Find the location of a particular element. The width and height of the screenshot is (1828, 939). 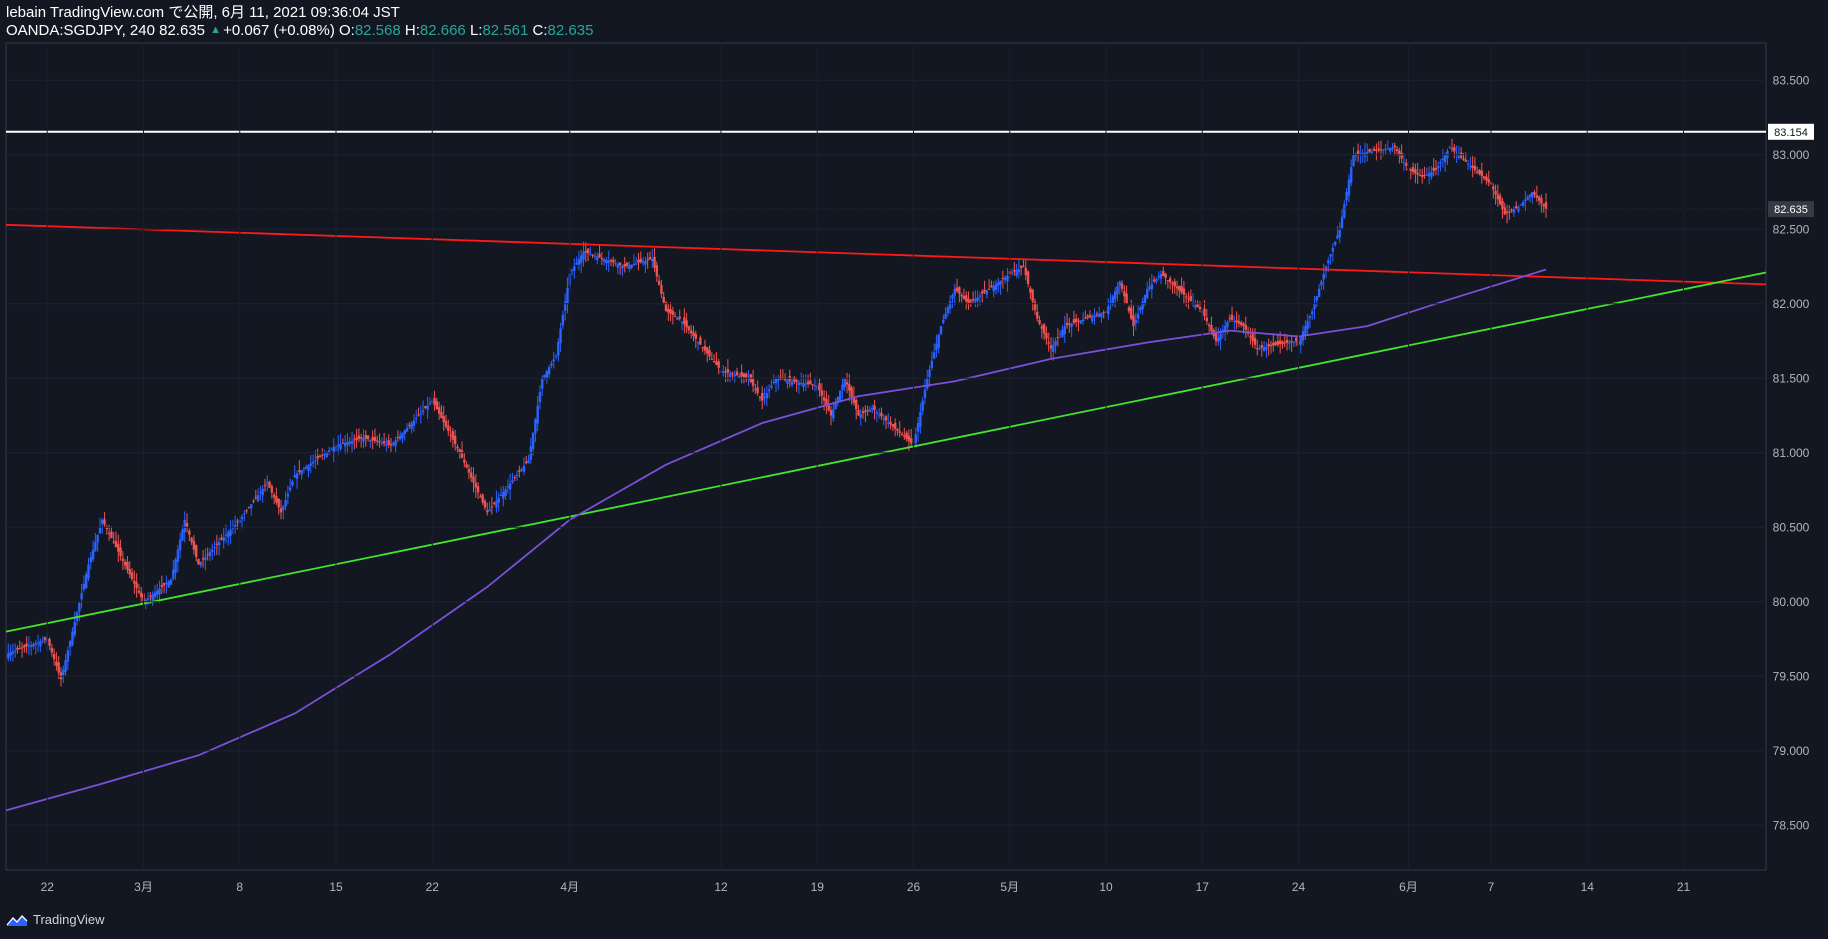

last-price-label: 82.635 is located at coordinates (1791, 210).